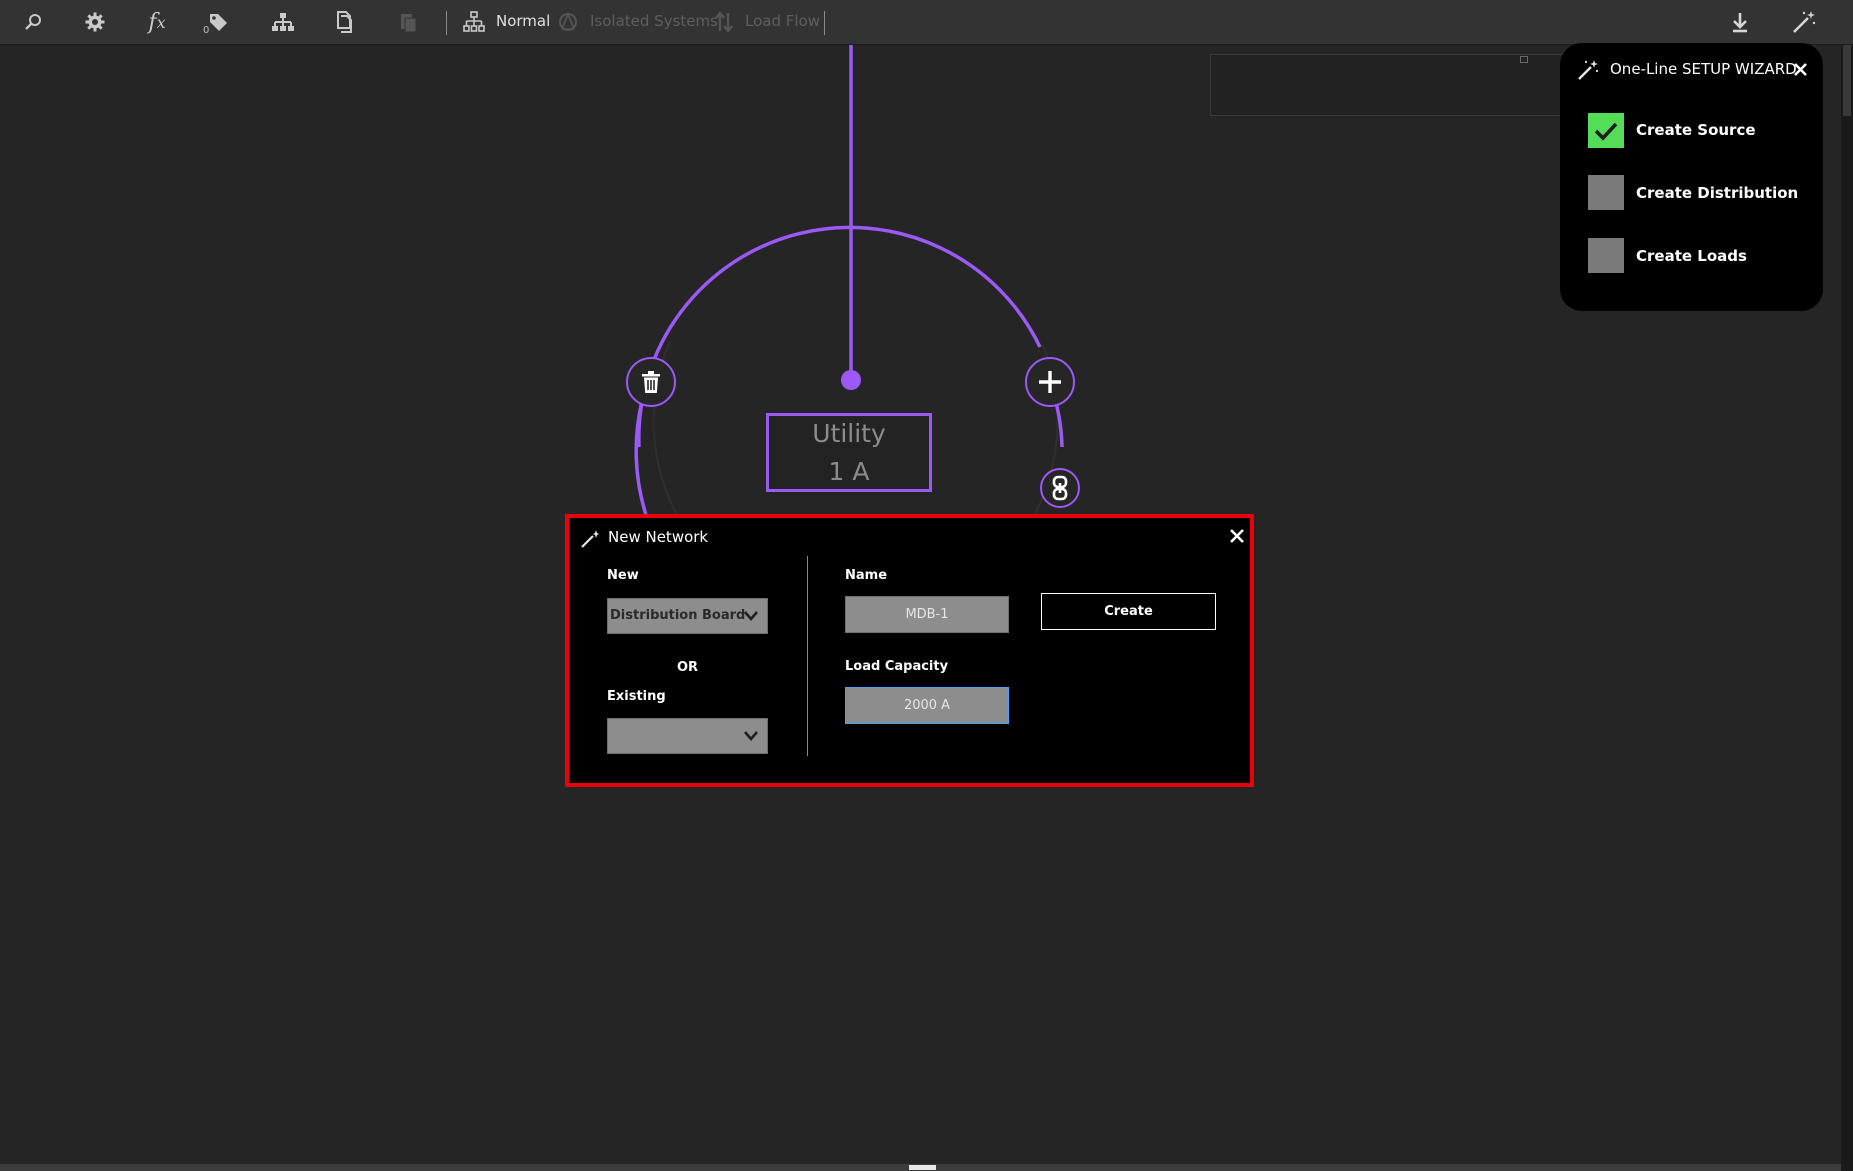 Image resolution: width=1853 pixels, height=1171 pixels. What do you see at coordinates (1606, 192) in the screenshot?
I see `create-distribution-checkbox` at bounding box center [1606, 192].